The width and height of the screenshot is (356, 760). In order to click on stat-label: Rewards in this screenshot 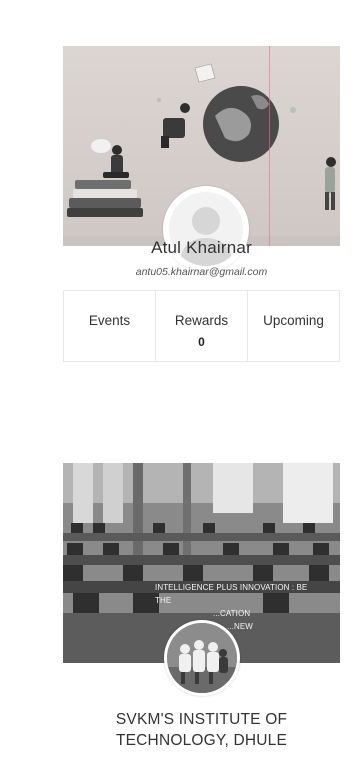, I will do `click(201, 320)`.